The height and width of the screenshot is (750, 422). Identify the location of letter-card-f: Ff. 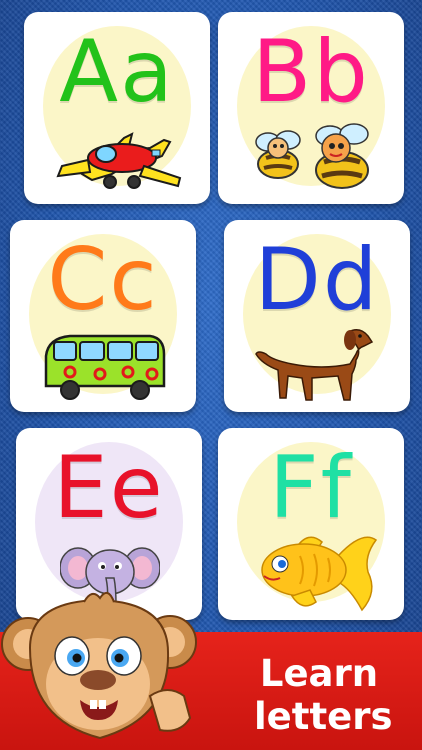
(311, 524).